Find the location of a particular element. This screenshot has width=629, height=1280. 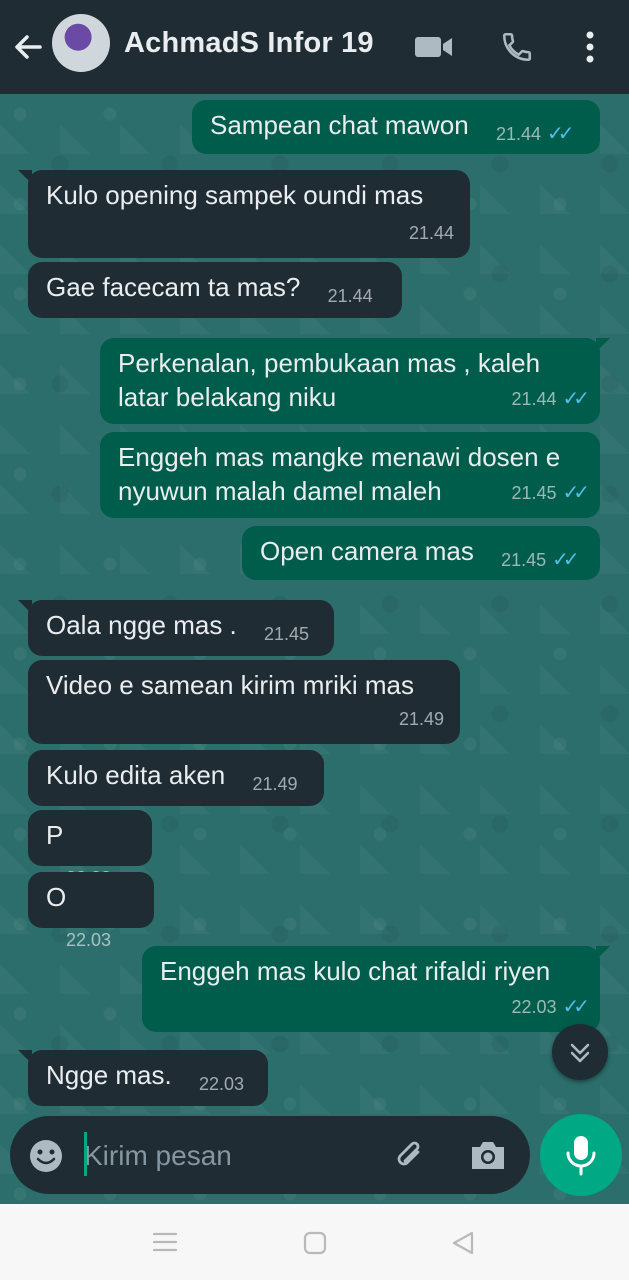

incoming-message: Kulo edita aken 21.49 is located at coordinates (176, 778).